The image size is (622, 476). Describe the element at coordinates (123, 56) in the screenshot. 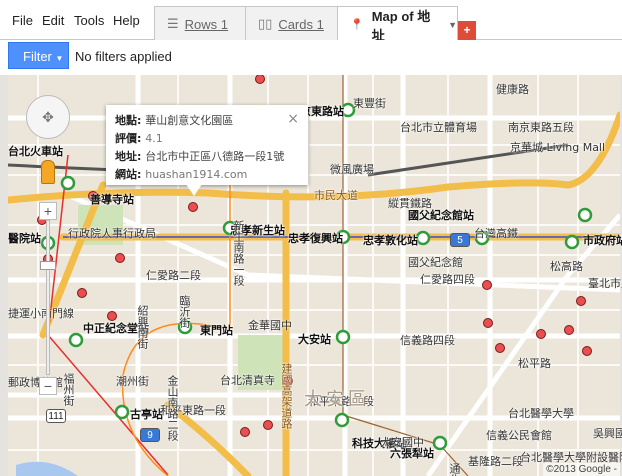

I see `filter-status: No filters applied` at that location.